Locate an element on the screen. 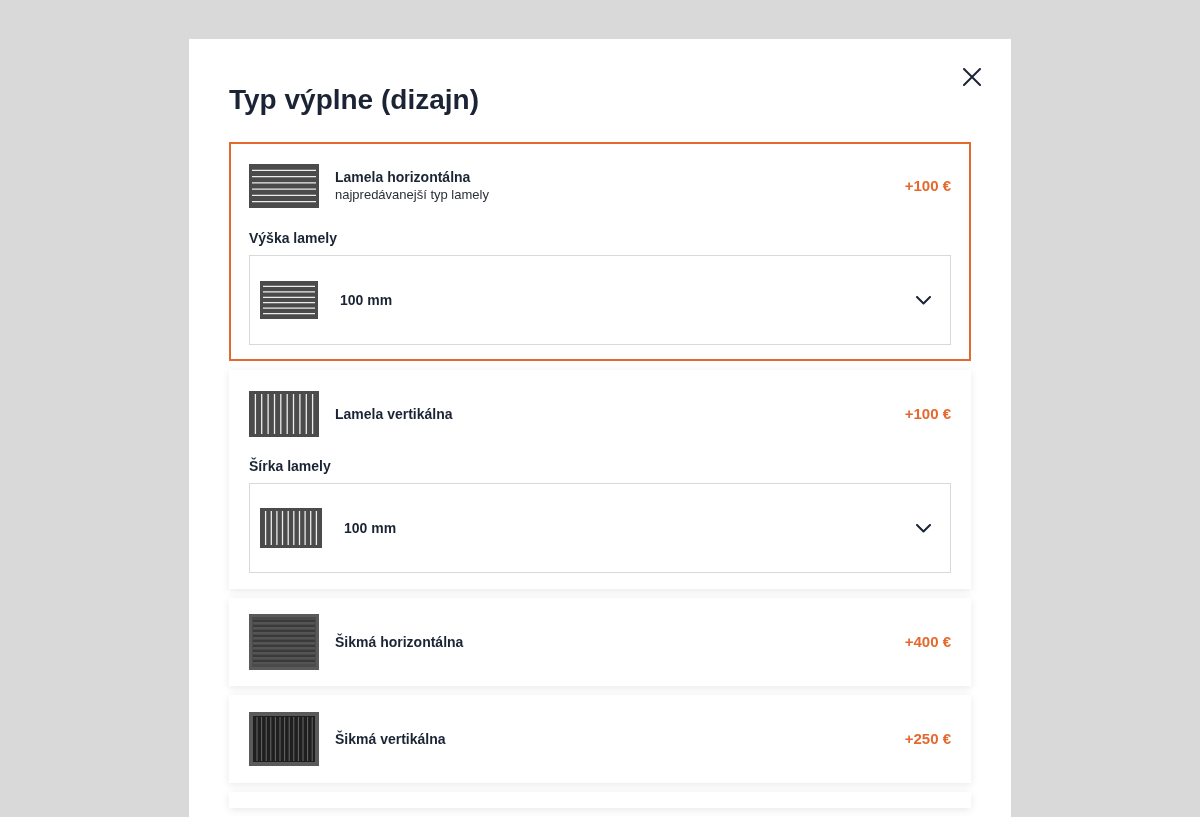 This screenshot has width=1200, height=817. framed-vertical-slats-icon is located at coordinates (284, 739).